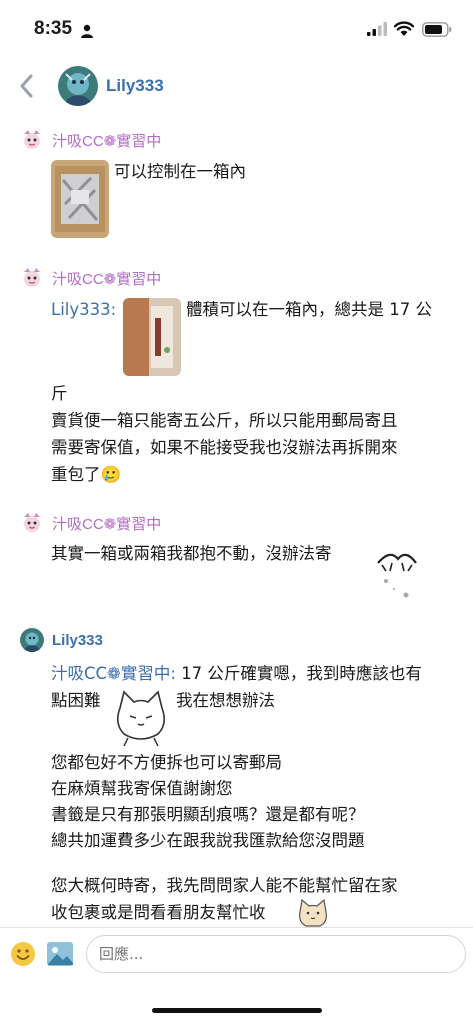 Image resolution: width=473 pixels, height=1023 pixels. I want to click on message-sender: Lily333, so click(61, 640).